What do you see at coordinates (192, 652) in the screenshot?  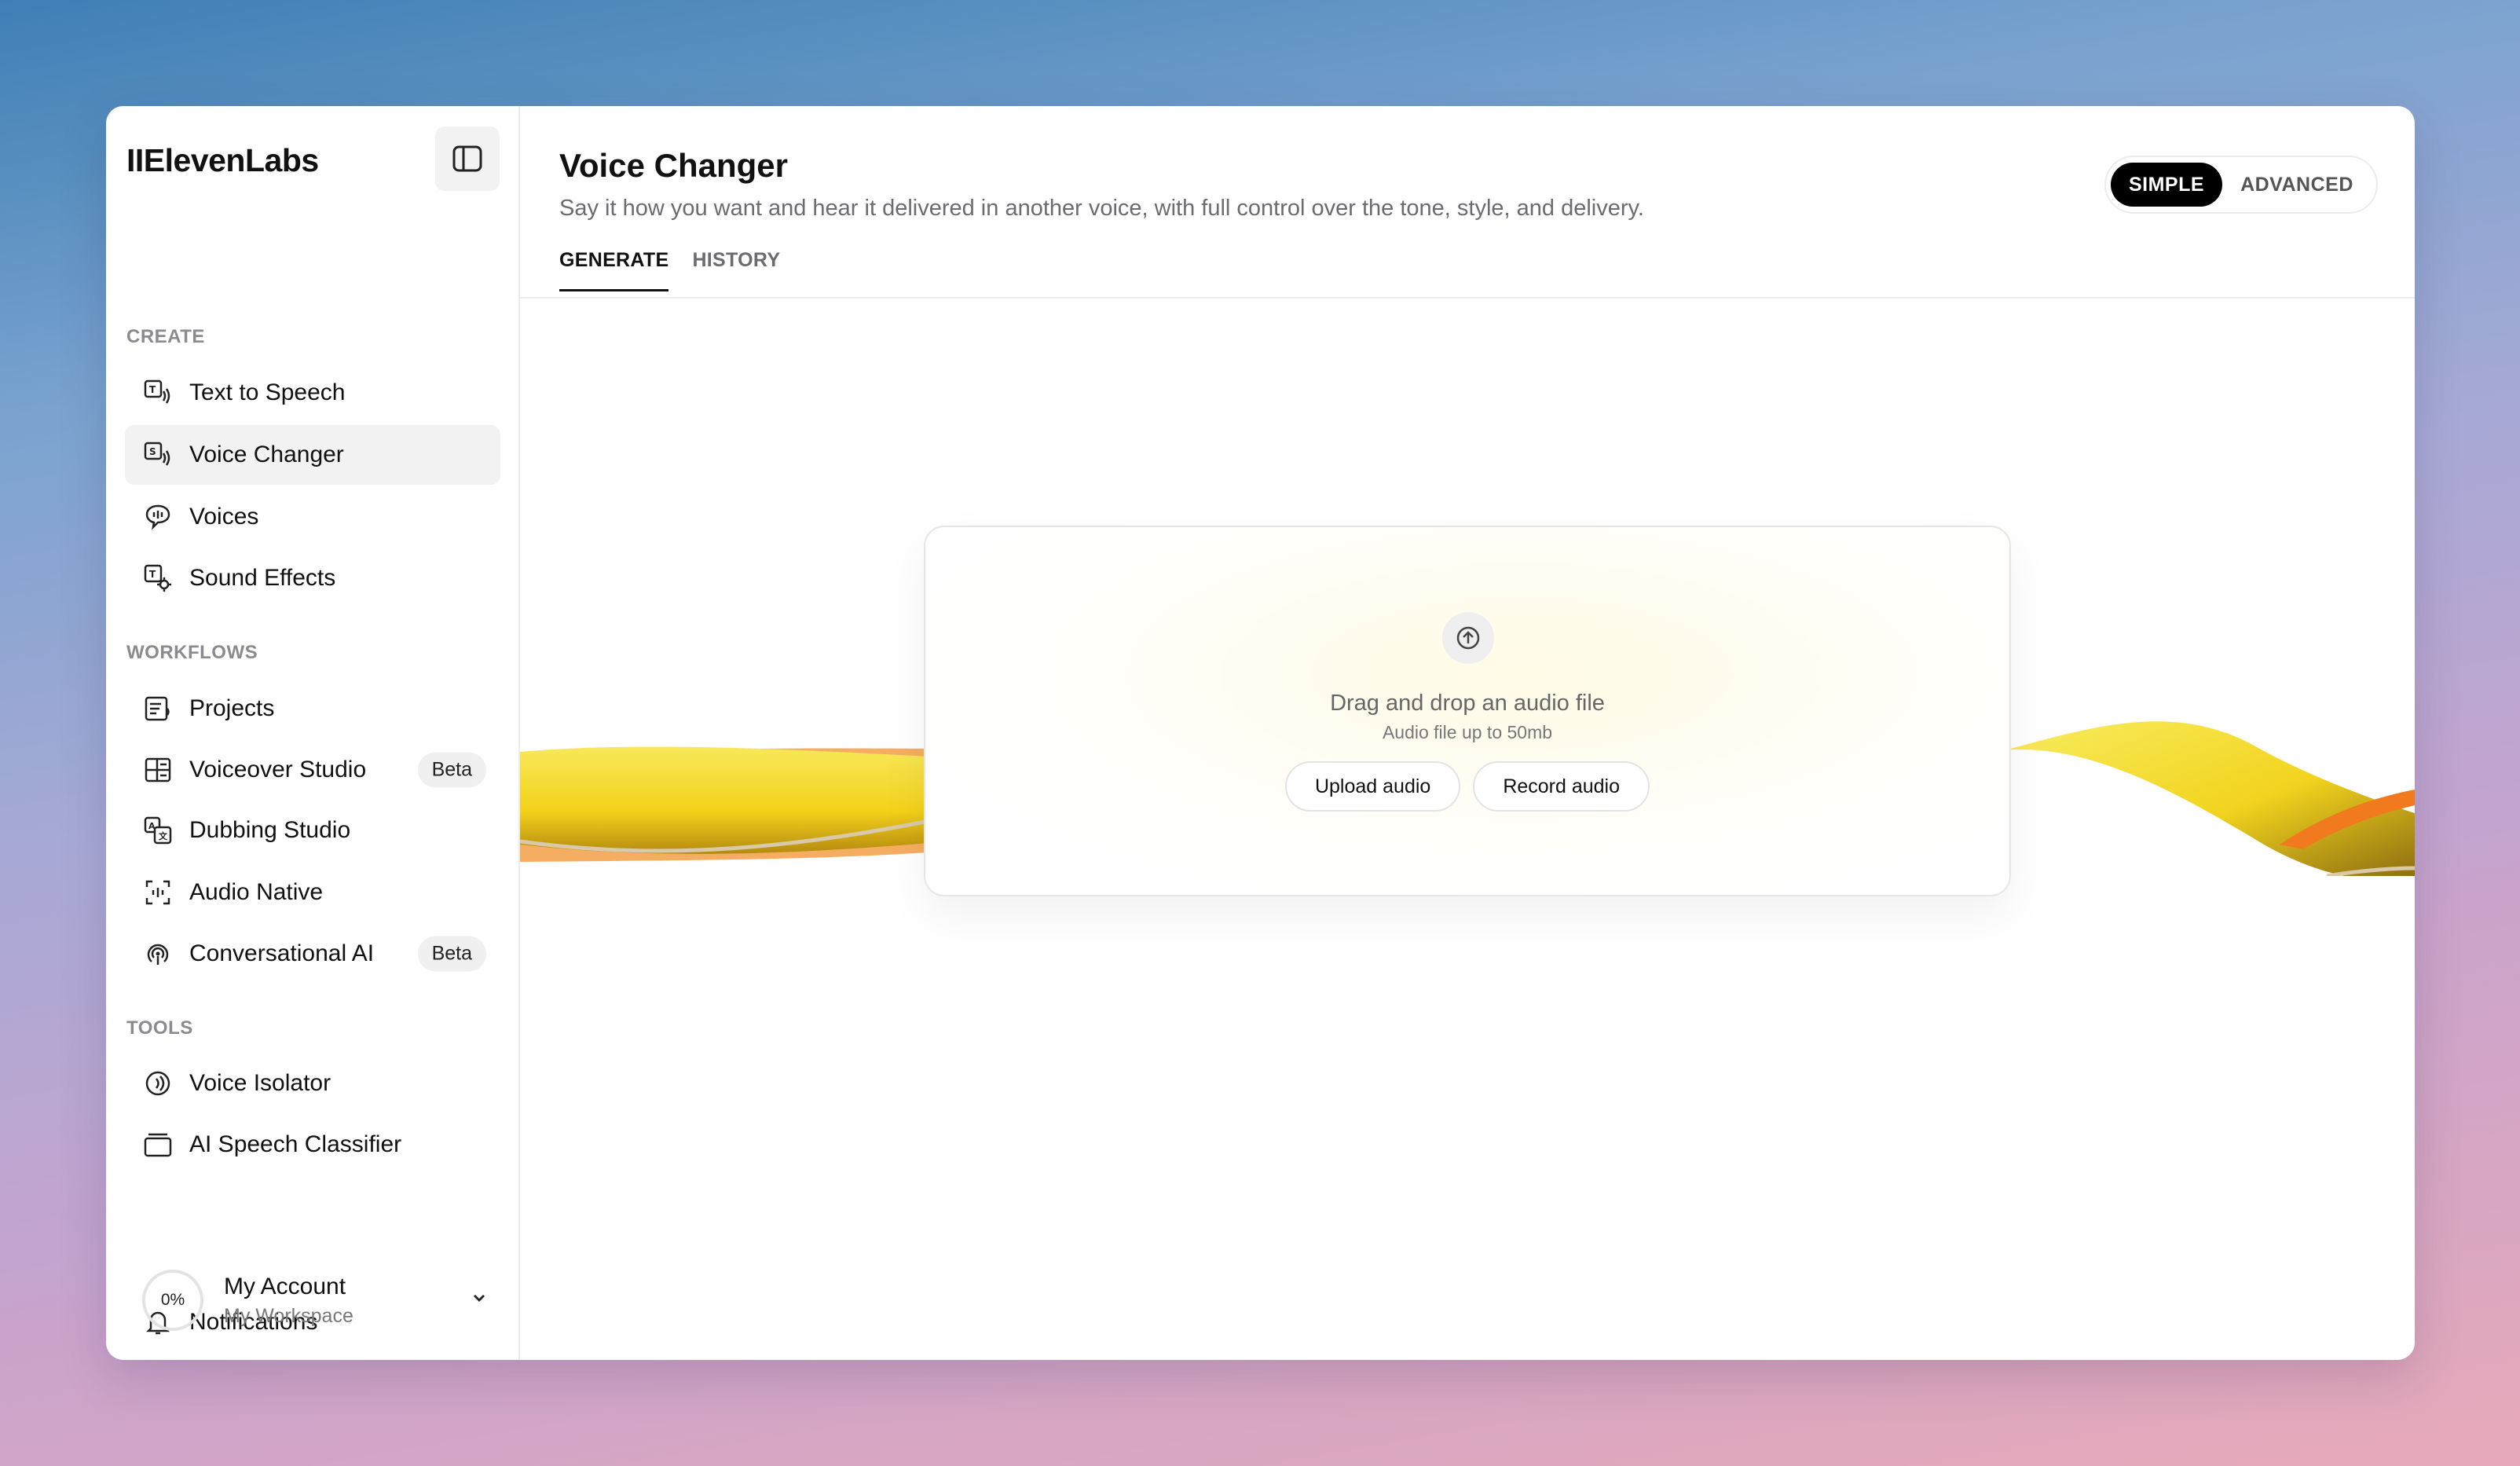 I see `section-label-workflows: WORKFLOWS` at bounding box center [192, 652].